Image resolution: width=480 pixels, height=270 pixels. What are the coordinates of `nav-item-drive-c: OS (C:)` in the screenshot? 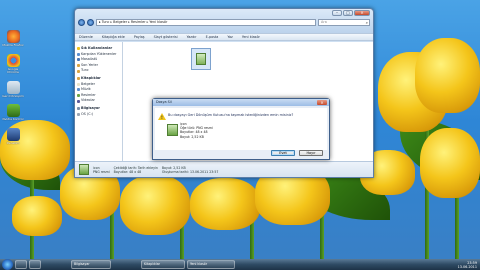 It's located at (98, 115).